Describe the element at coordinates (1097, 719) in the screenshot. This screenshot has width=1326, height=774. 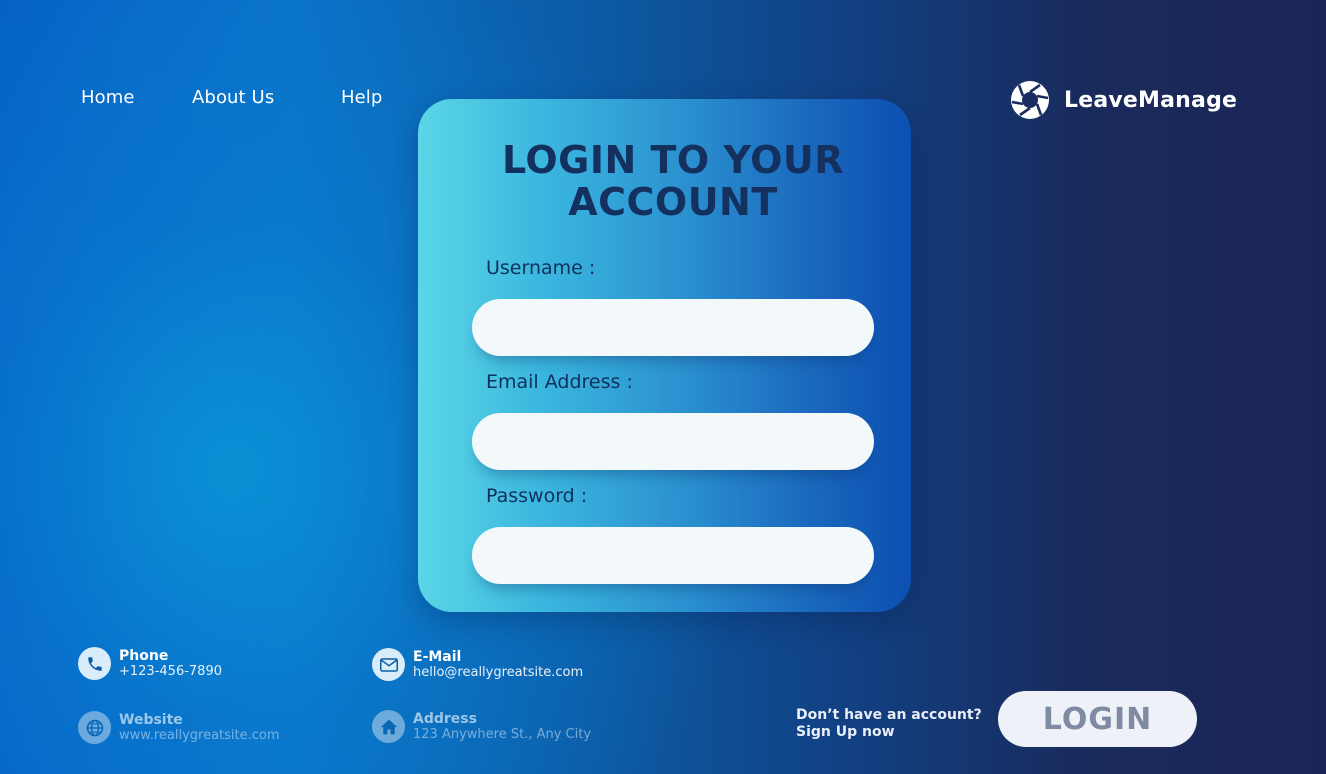
I see `login-button: LOGIN` at that location.